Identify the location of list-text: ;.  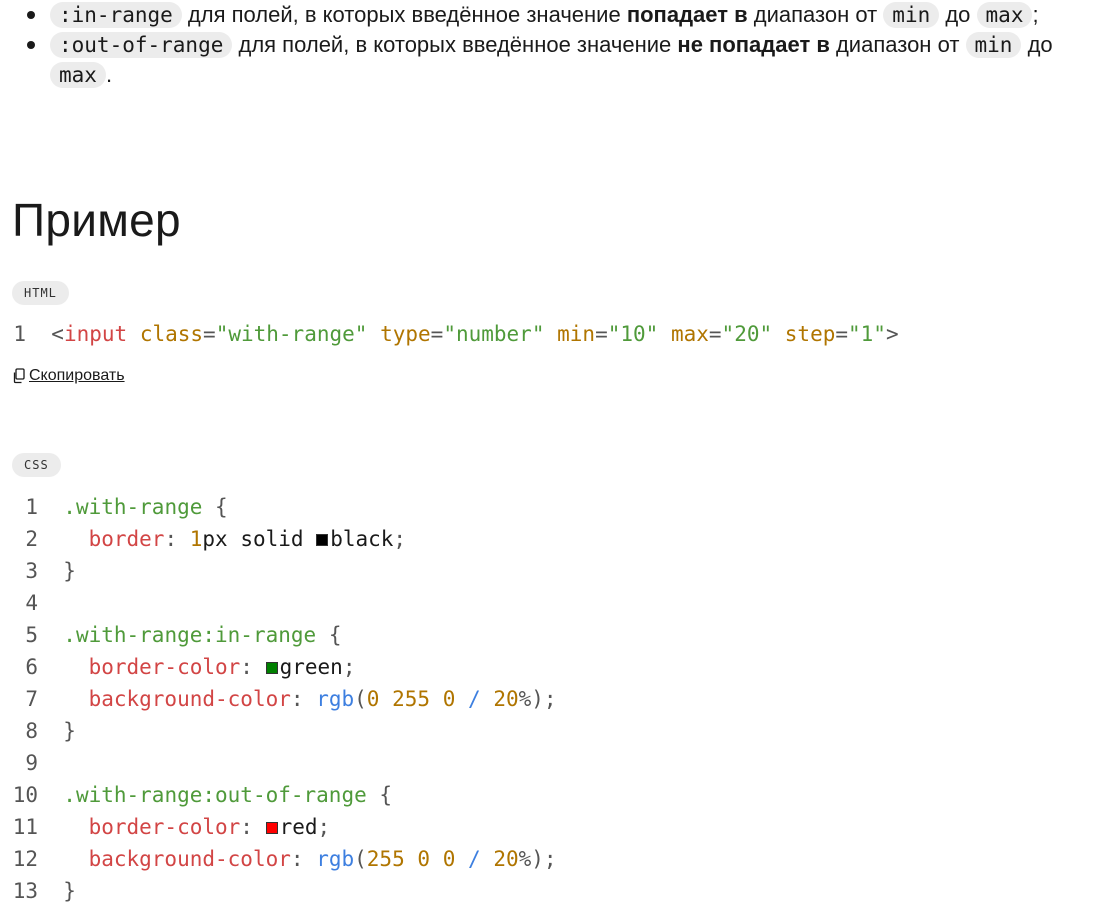
(1035, 14).